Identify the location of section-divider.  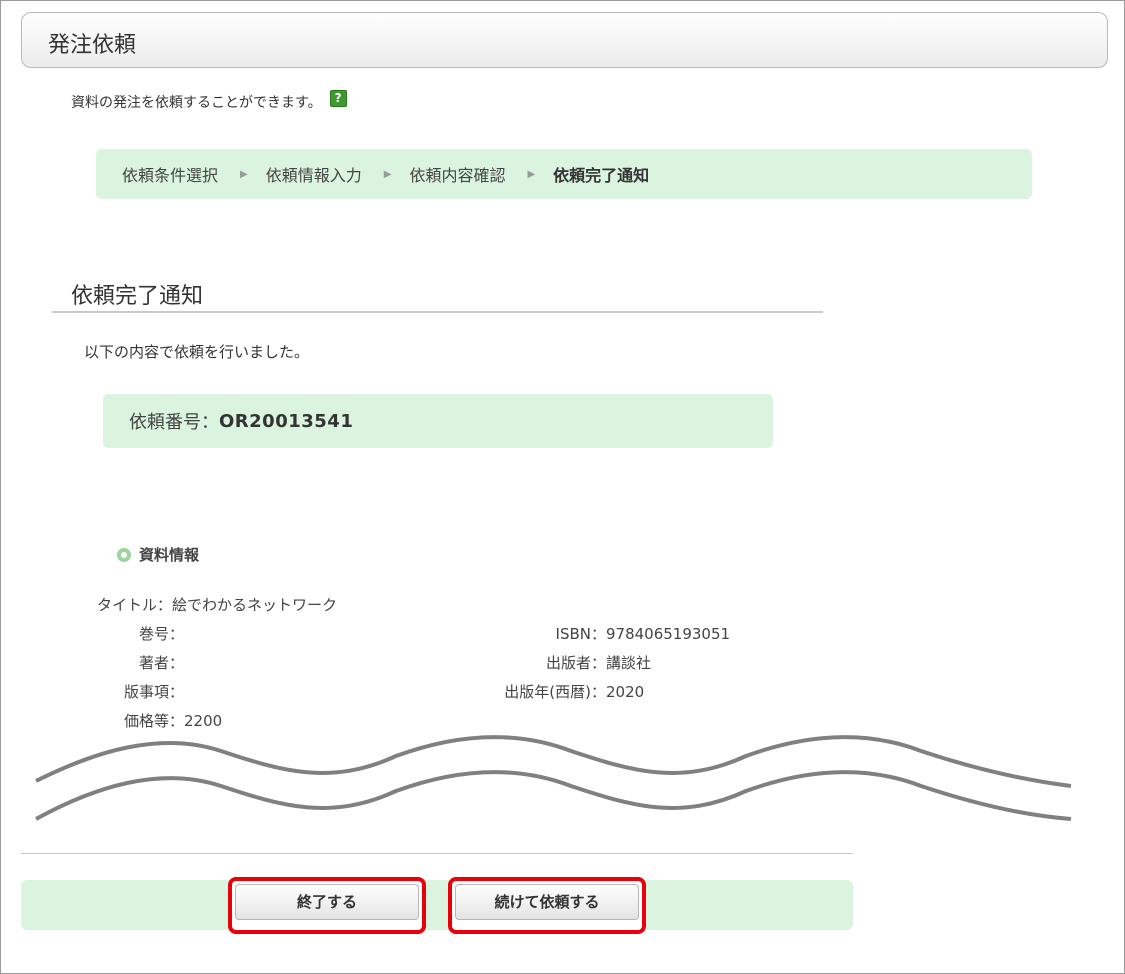
(437, 312).